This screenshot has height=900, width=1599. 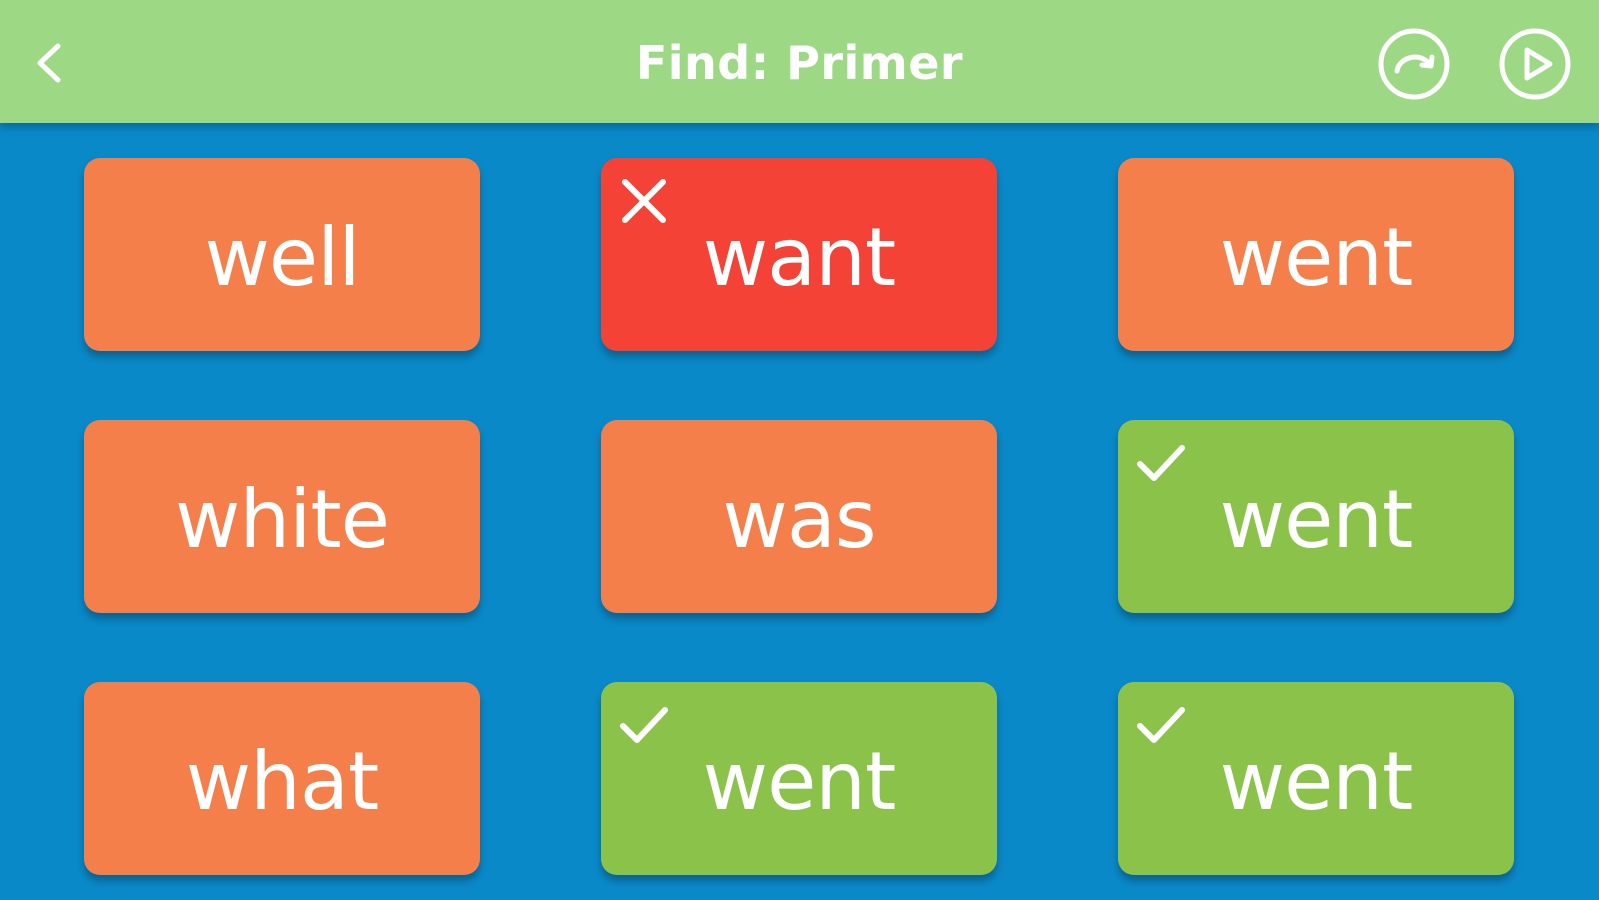 I want to click on tile-word: what, so click(x=282, y=781).